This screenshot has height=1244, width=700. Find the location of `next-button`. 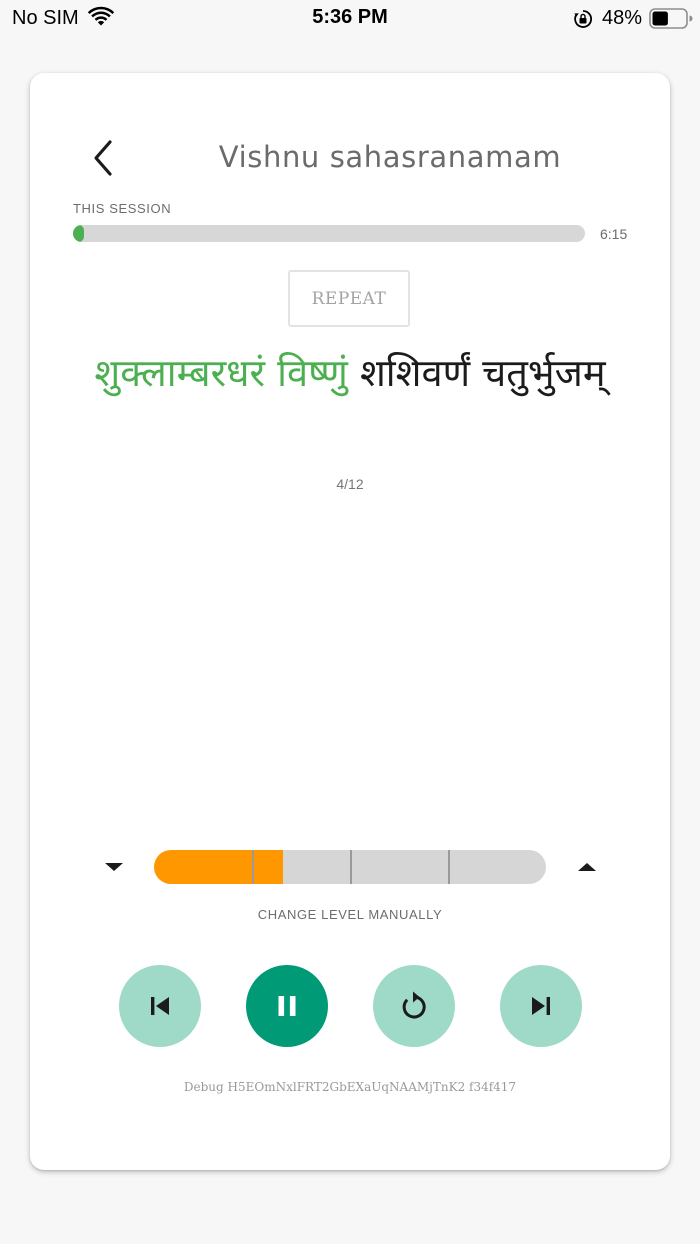

next-button is located at coordinates (541, 1006).